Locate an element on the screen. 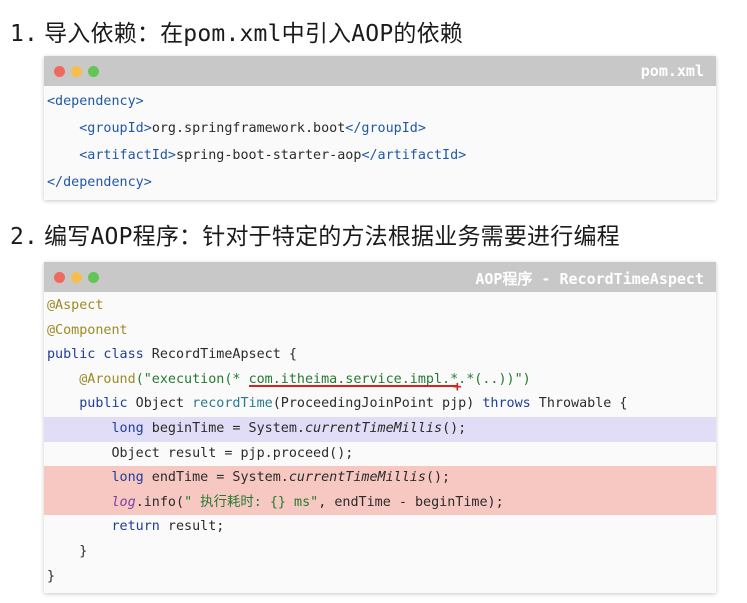 The width and height of the screenshot is (747, 603). code-text: Object result = pjp.proceed(); is located at coordinates (232, 453).